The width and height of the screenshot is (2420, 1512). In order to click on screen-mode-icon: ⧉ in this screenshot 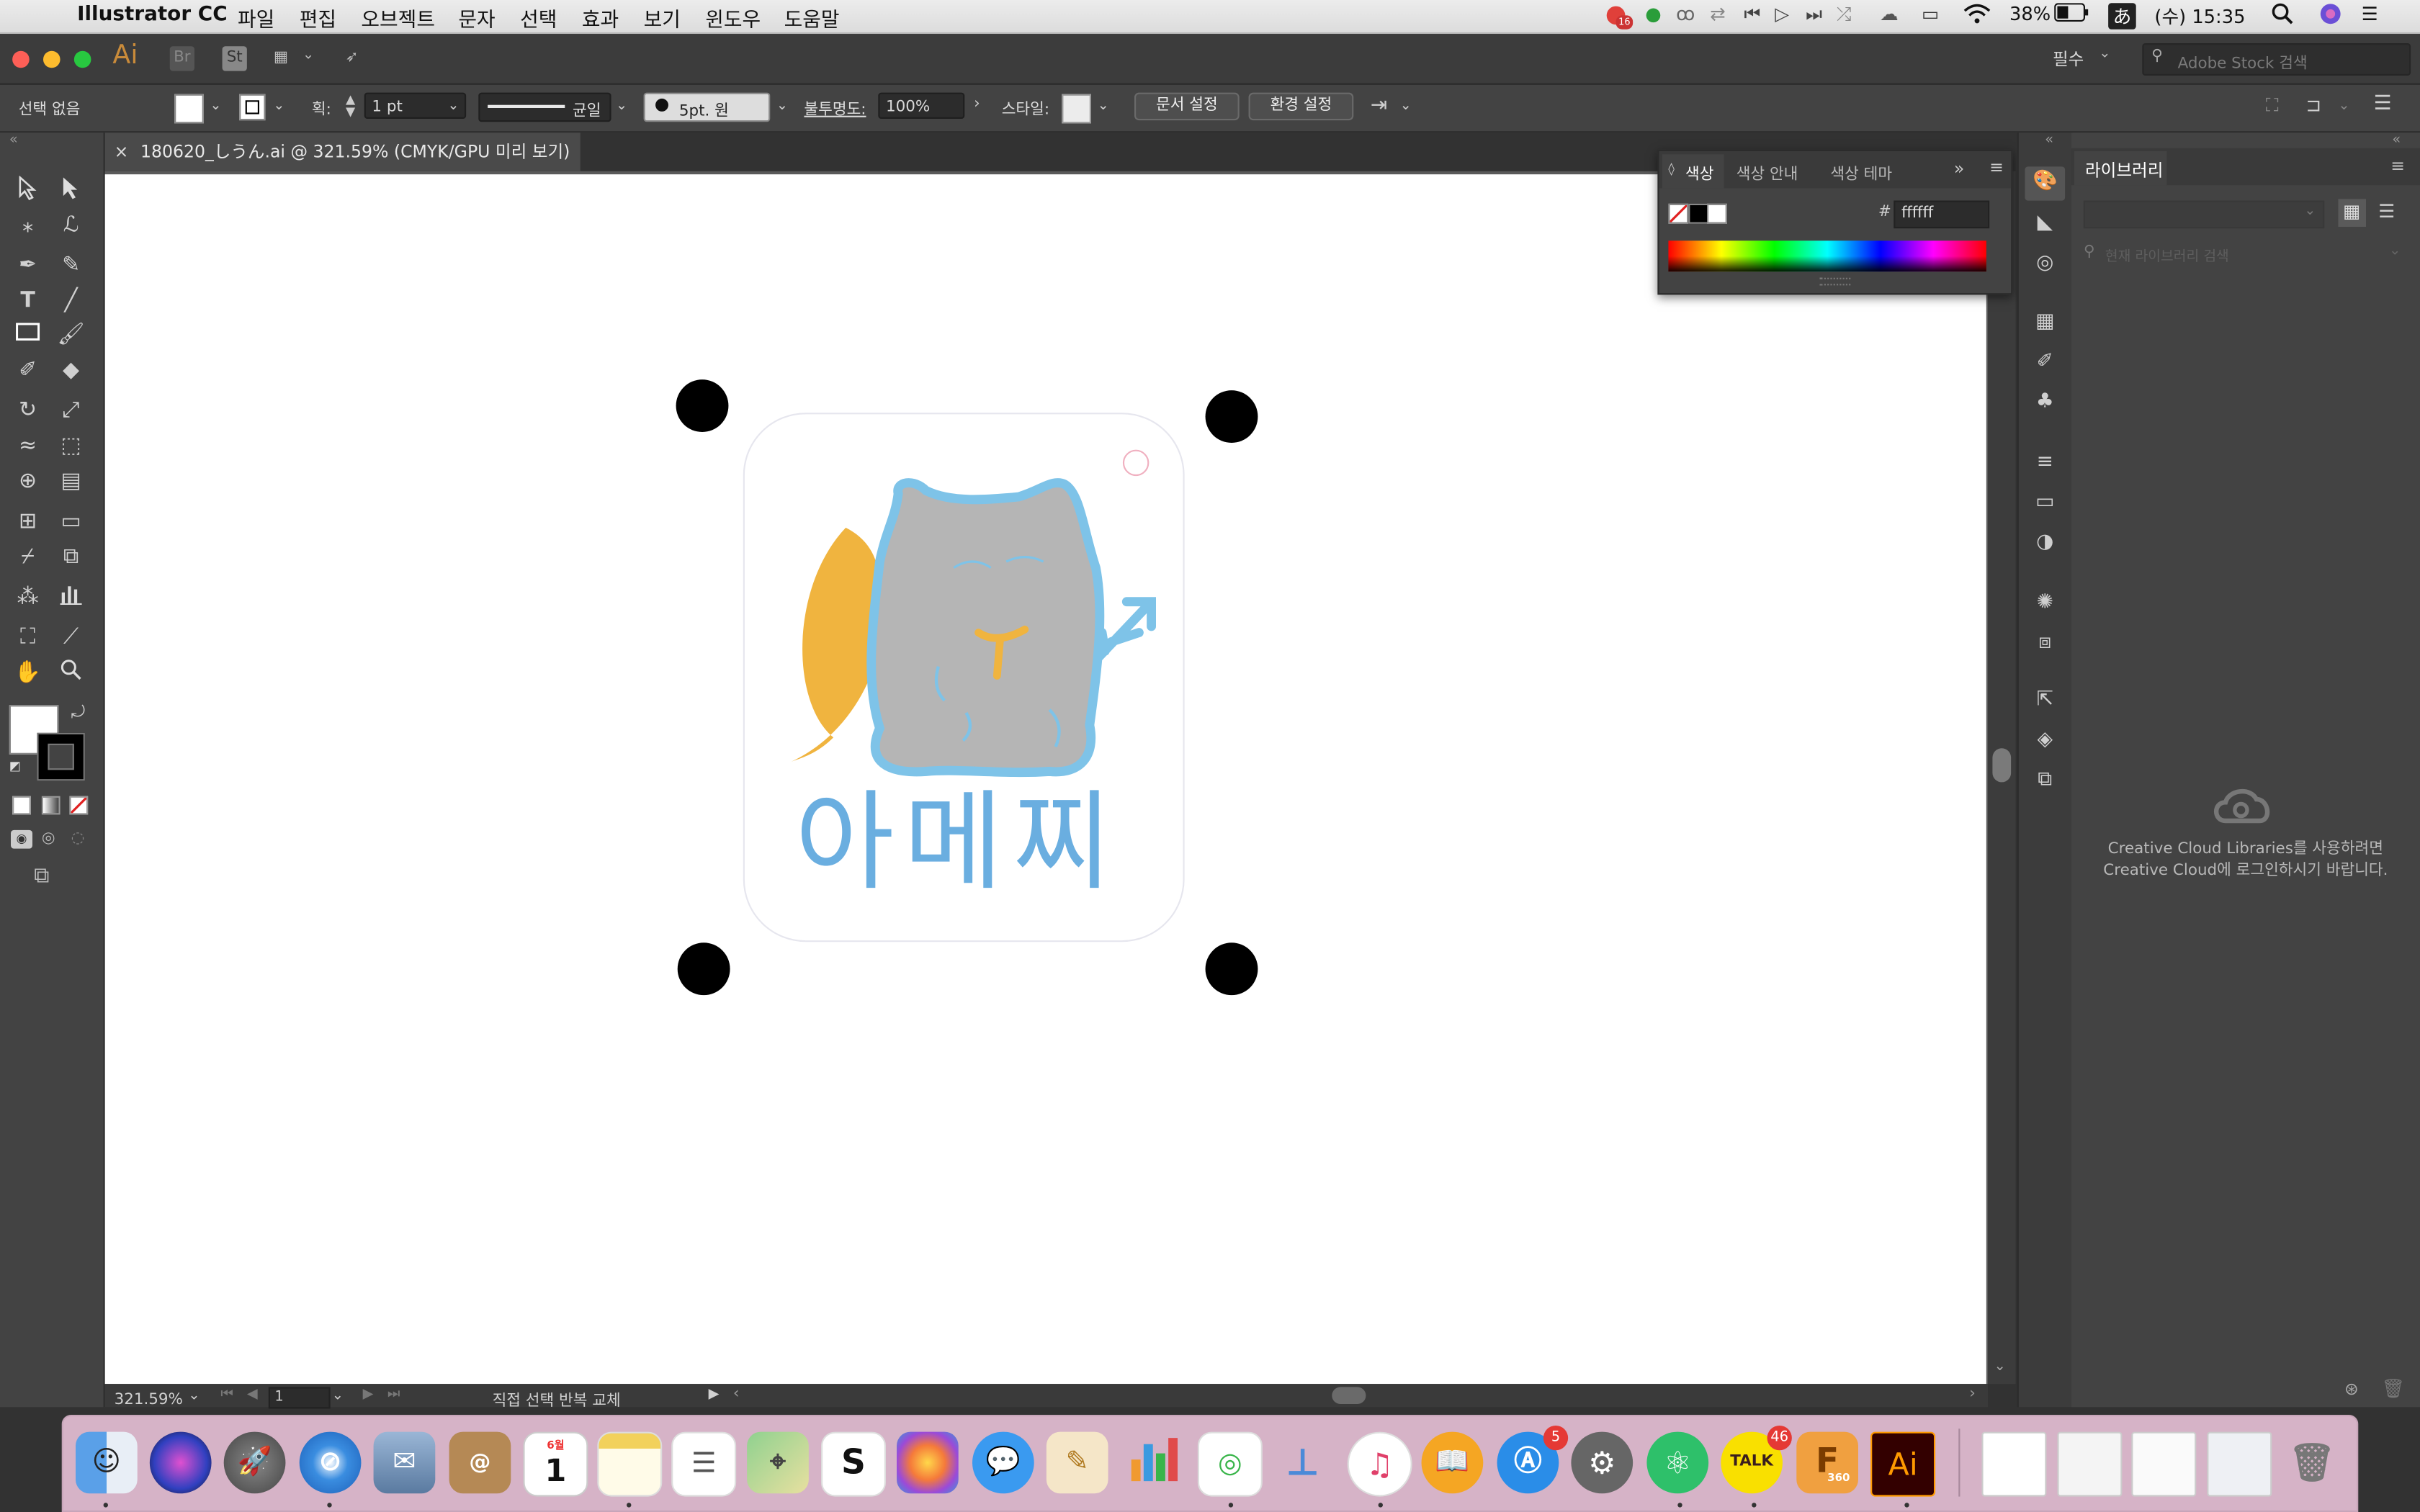, I will do `click(41, 876)`.